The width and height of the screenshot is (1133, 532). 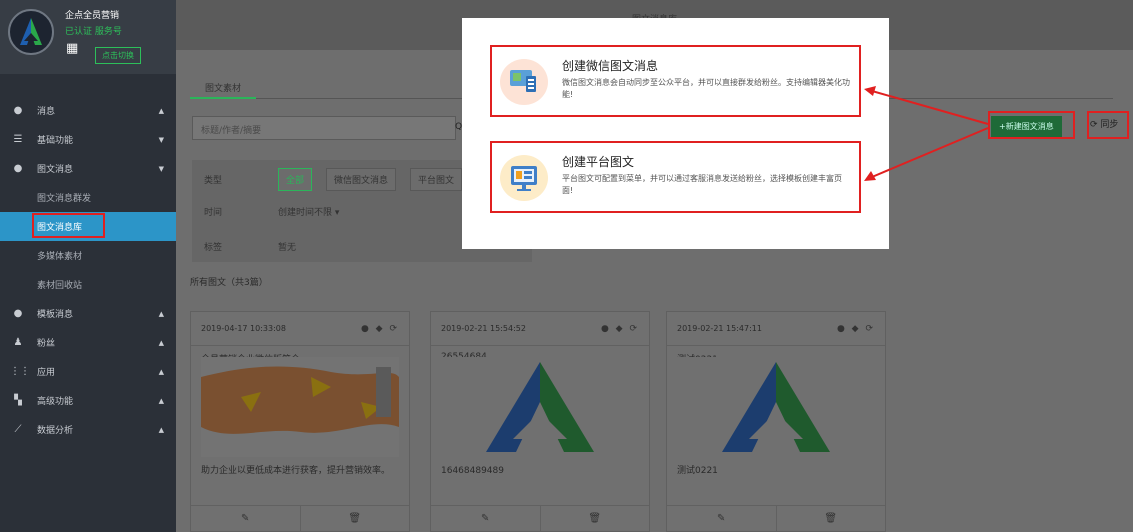 I want to click on option-wechat-desc: 微信图文消息会自动同步至公众平台，并可以直接群发给粉丝。支持编辑器美化功能!, so click(x=706, y=88).